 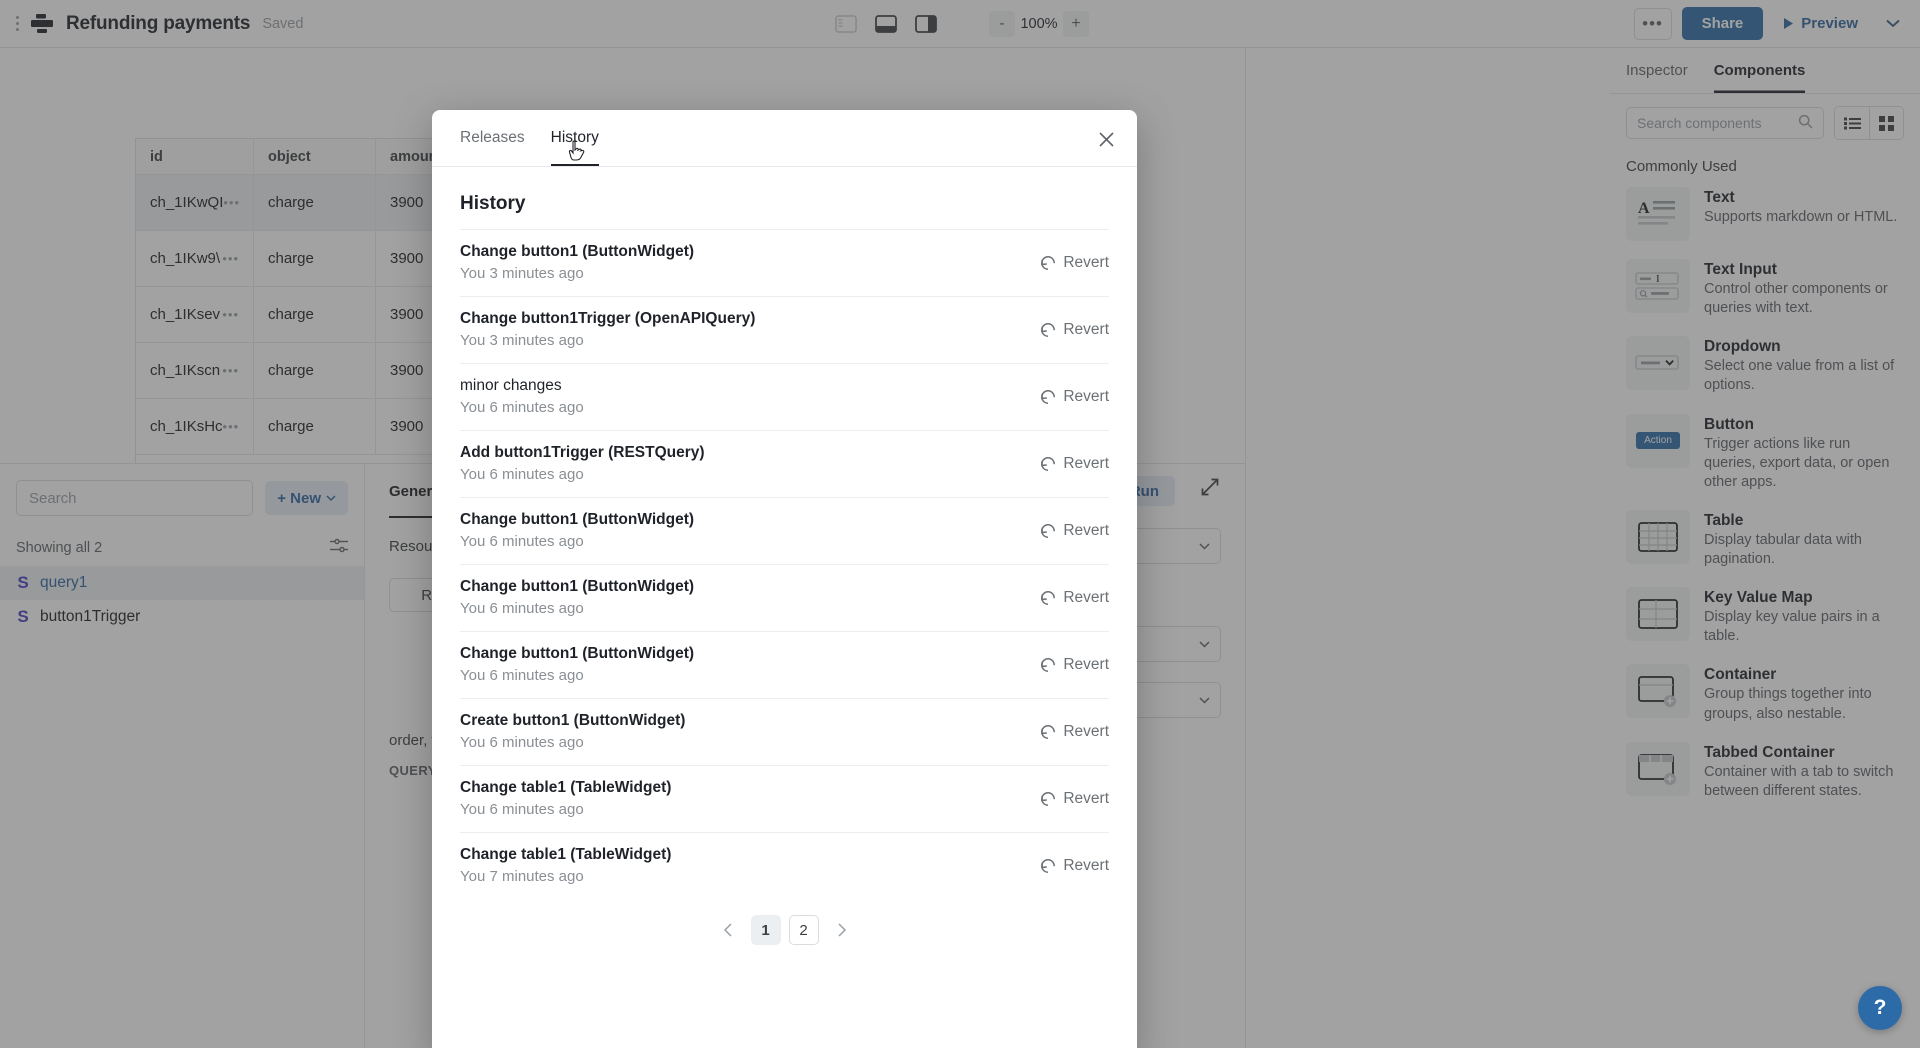 I want to click on tab-releases: Releases, so click(x=492, y=138).